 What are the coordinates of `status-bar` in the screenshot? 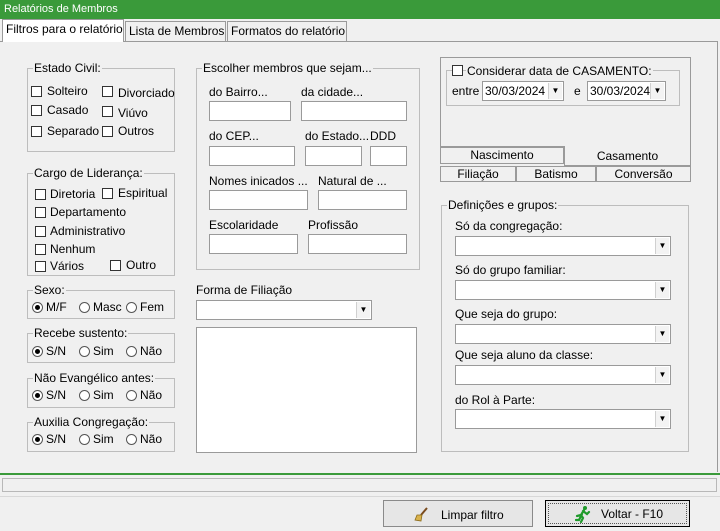 It's located at (359, 485).